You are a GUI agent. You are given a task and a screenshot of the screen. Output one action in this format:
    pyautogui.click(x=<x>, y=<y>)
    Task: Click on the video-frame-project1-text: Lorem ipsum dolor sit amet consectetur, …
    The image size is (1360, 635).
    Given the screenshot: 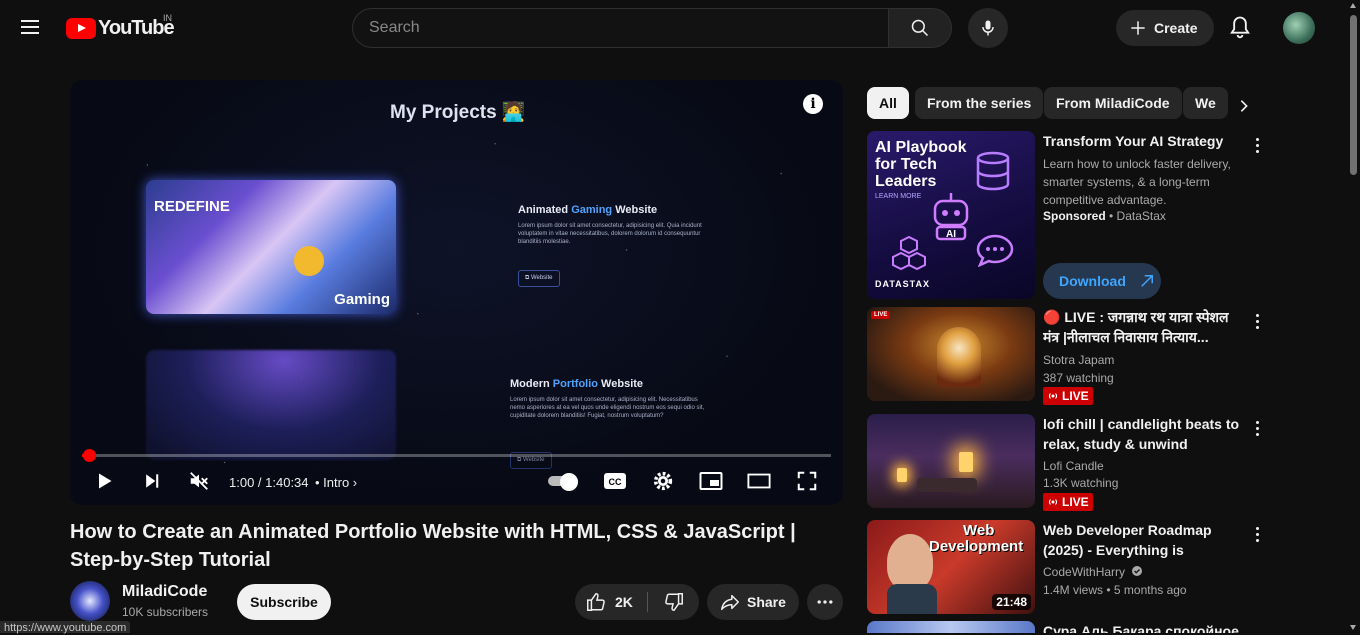 What is the action you would take?
    pyautogui.click(x=610, y=234)
    